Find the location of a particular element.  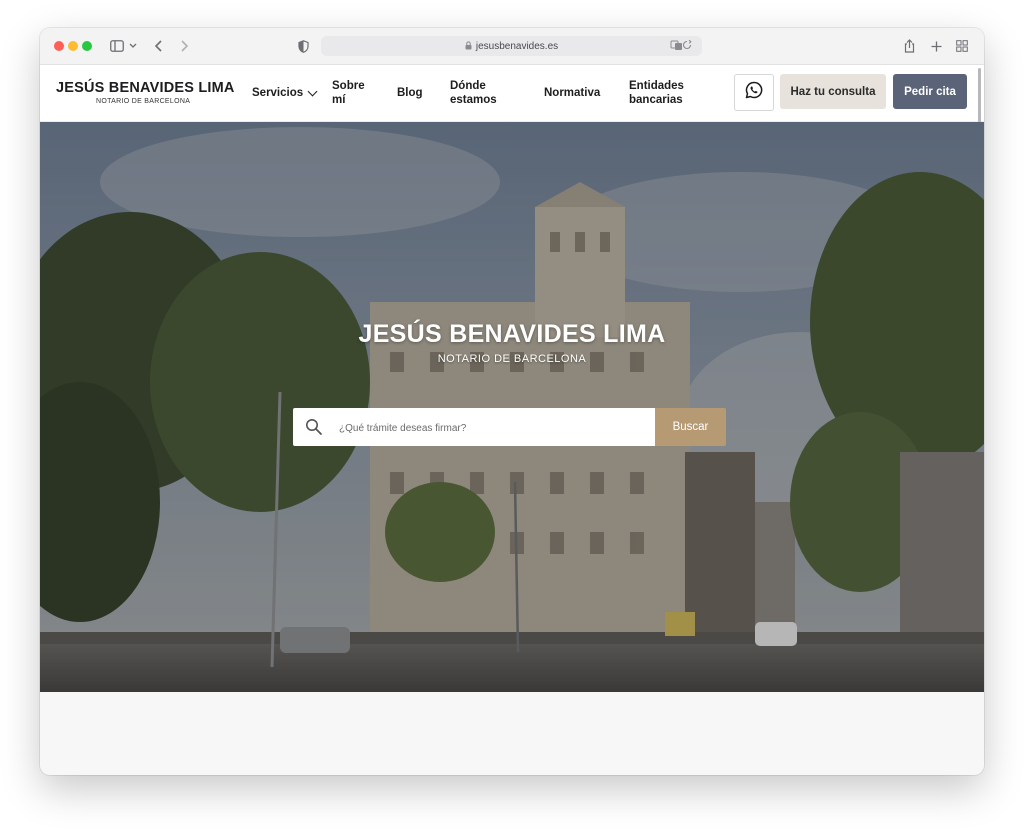

share-icon is located at coordinates (909, 46).